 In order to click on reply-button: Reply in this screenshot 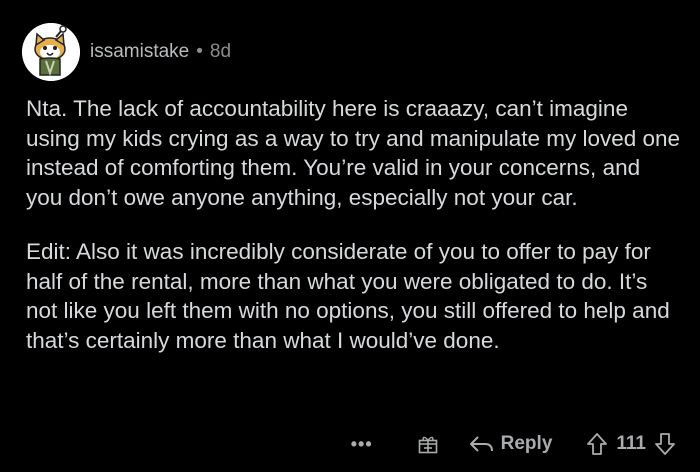, I will do `click(511, 444)`.